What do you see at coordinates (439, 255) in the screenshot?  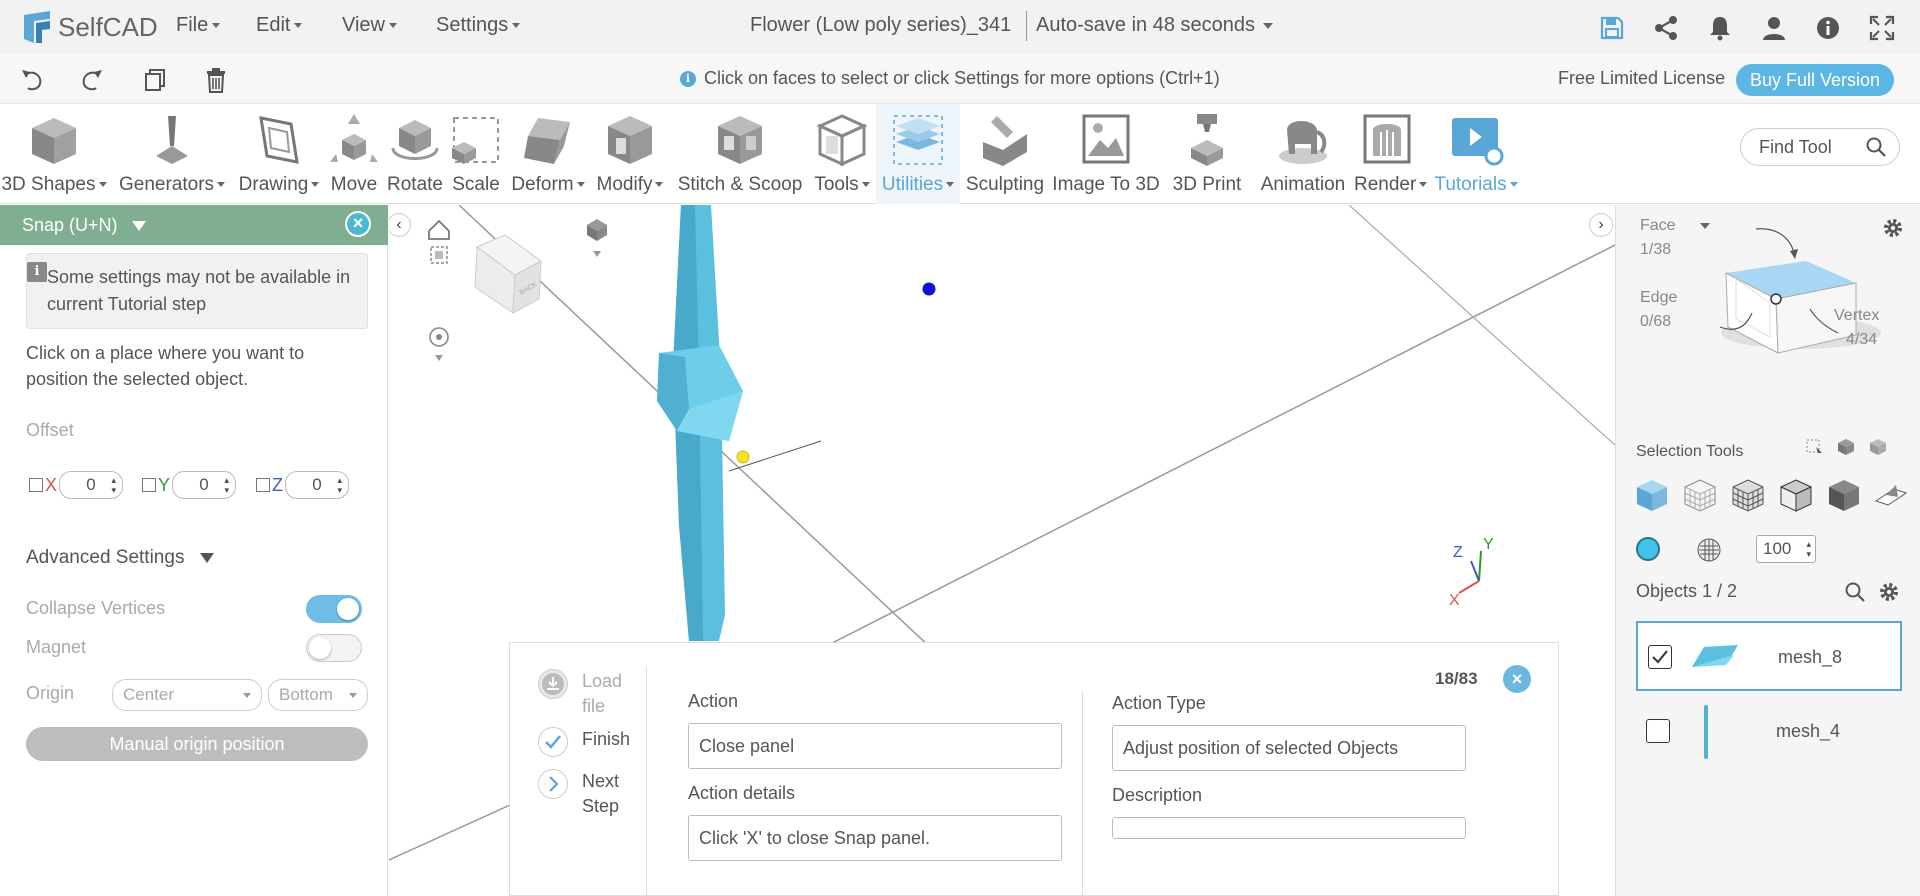 I see `zoom-fit-icon` at bounding box center [439, 255].